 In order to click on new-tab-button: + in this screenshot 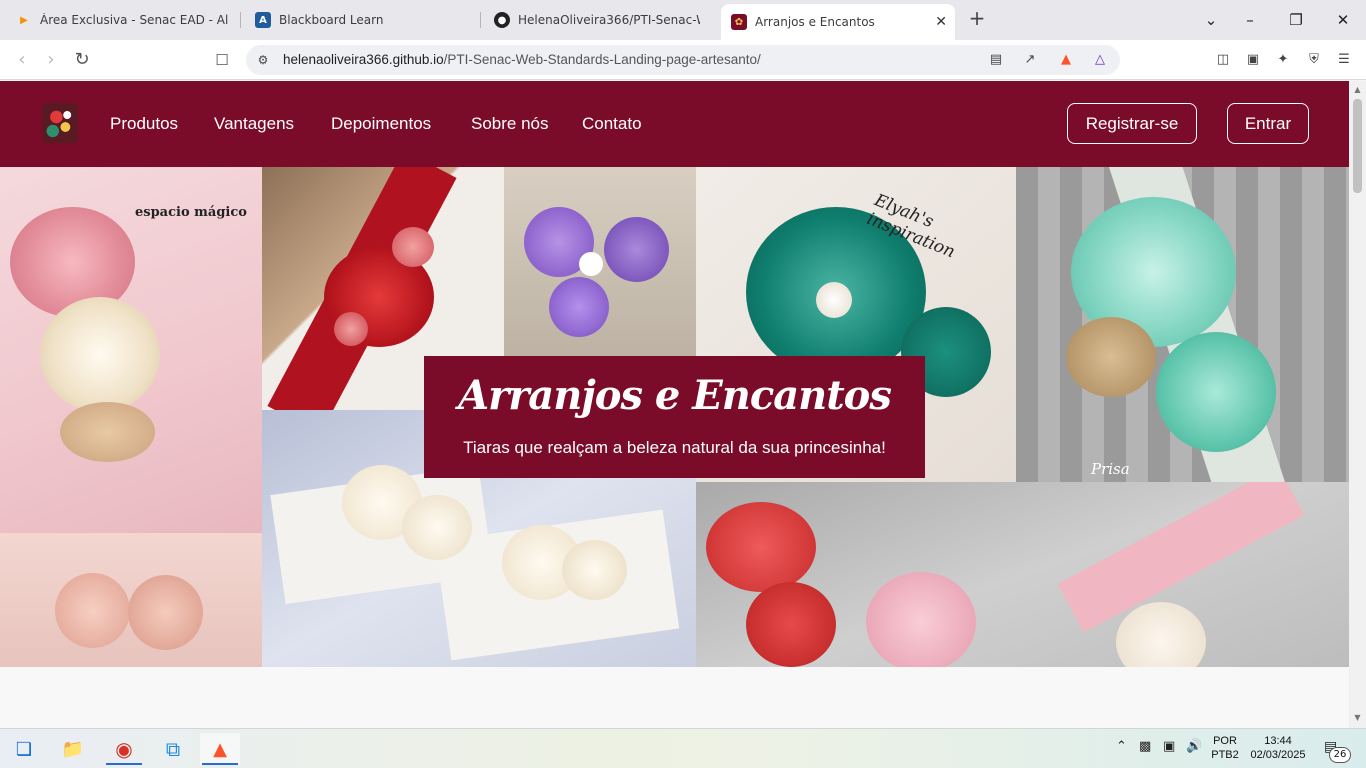, I will do `click(977, 19)`.